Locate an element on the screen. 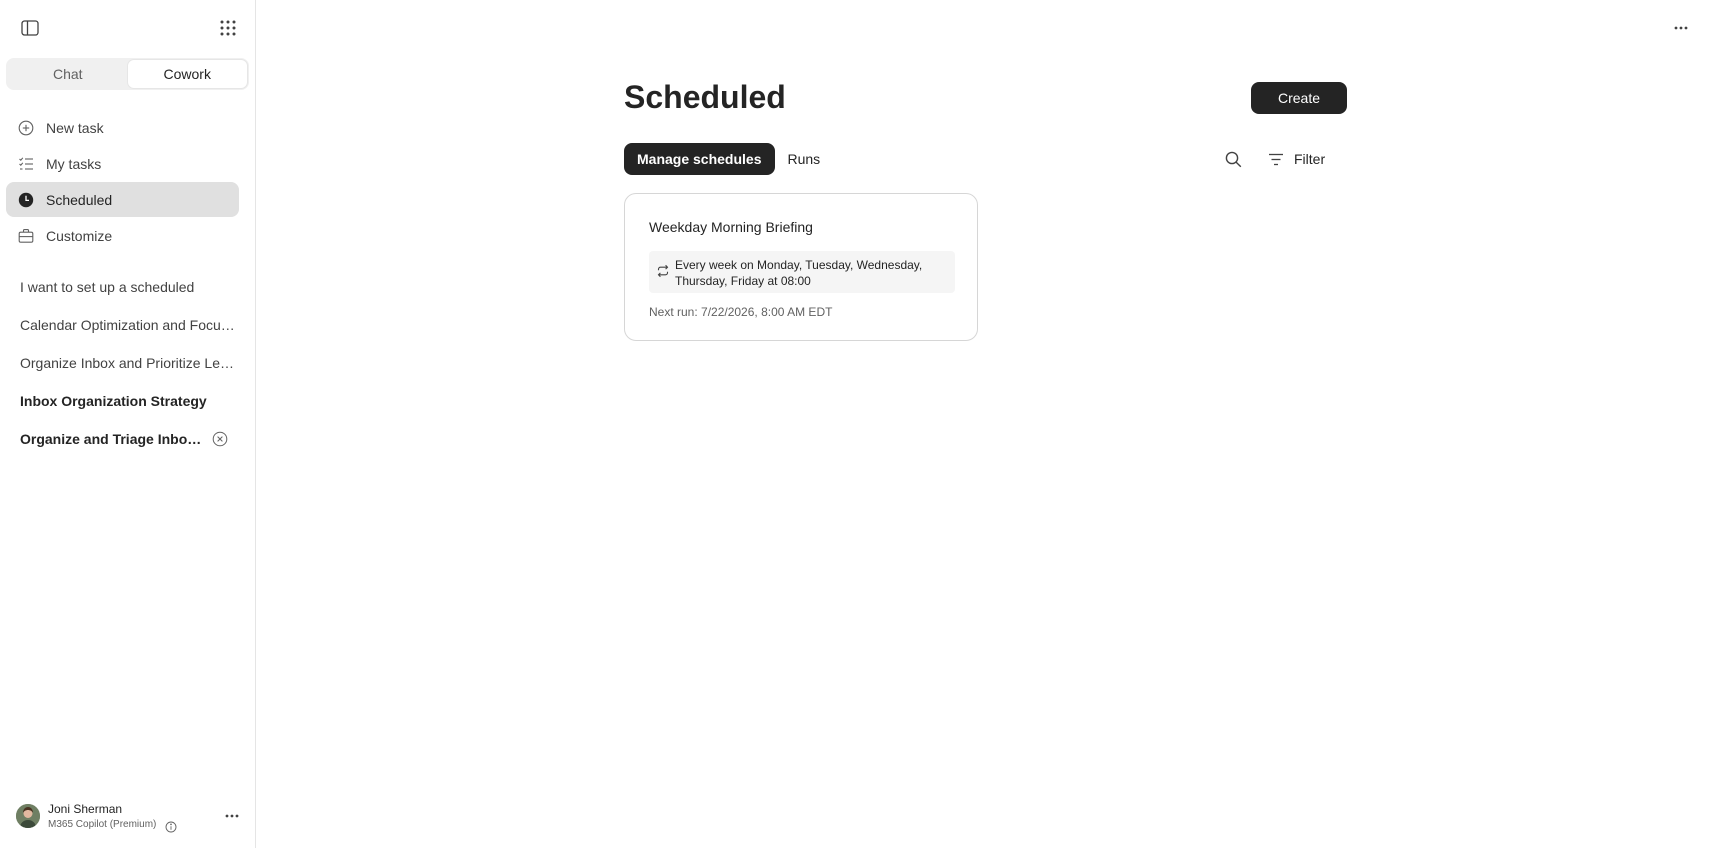  history-item-label: Organize and Triage Inbox Emails is located at coordinates (111, 439).